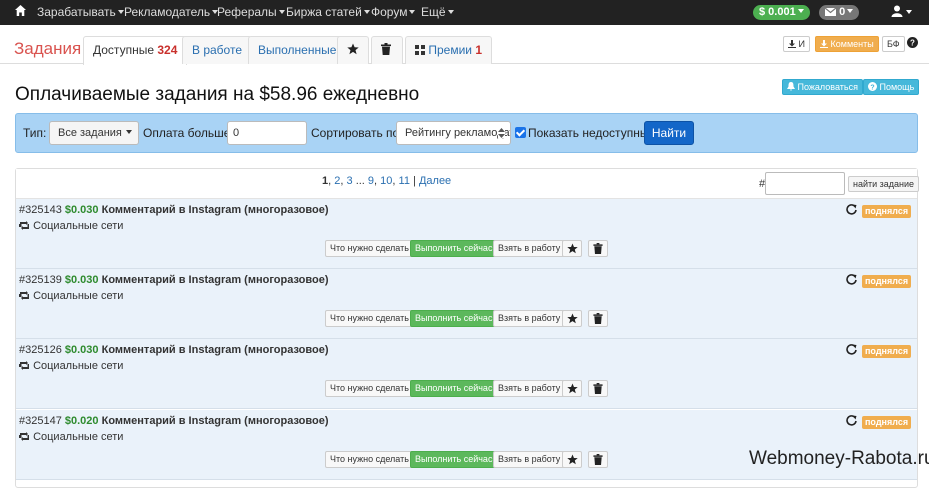 The image size is (929, 488). I want to click on messages-count: 0, so click(842, 12).